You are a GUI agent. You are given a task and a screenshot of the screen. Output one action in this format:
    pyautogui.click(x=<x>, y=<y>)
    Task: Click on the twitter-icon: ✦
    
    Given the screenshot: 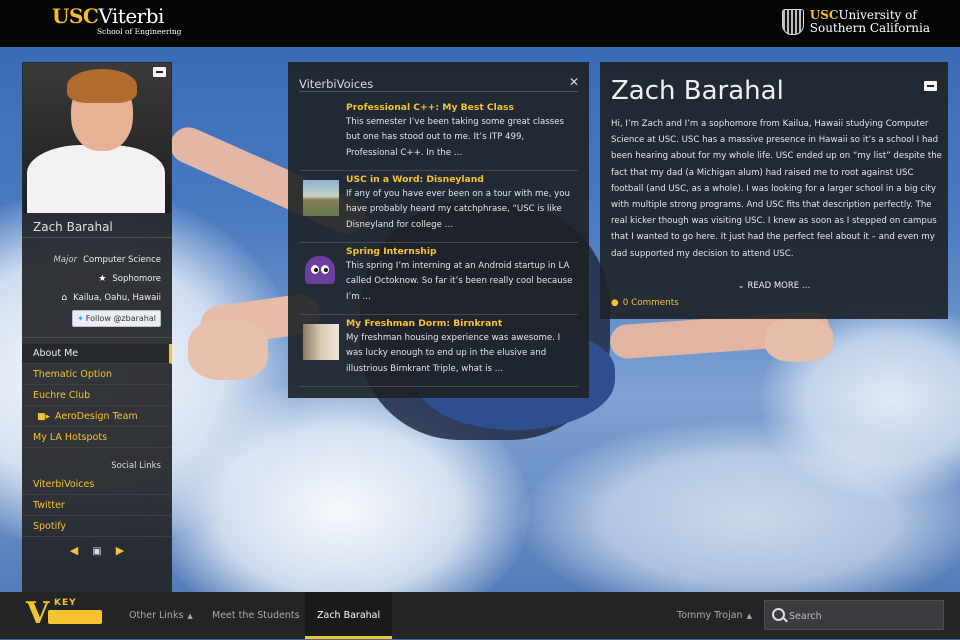 What is the action you would take?
    pyautogui.click(x=80, y=318)
    